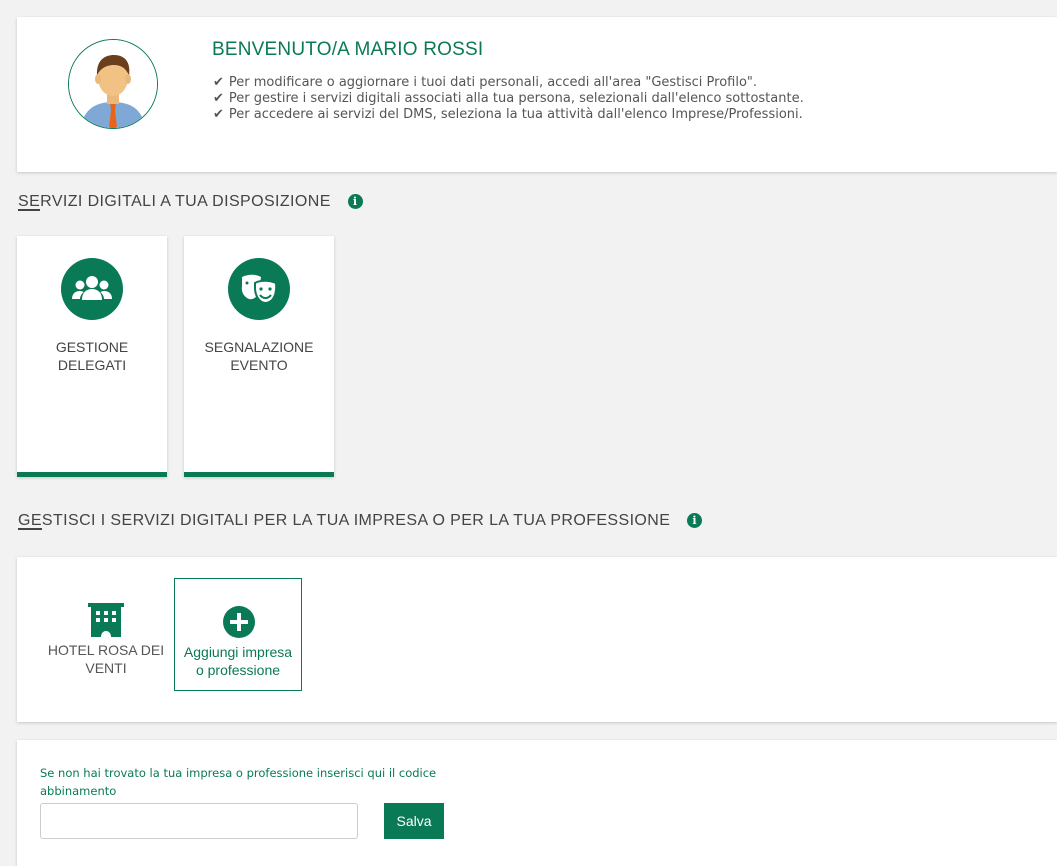 The height and width of the screenshot is (866, 1057). I want to click on impresa-hotel-rosa-dei-venti: HOTEL ROSA DEI VENTI, so click(106, 635).